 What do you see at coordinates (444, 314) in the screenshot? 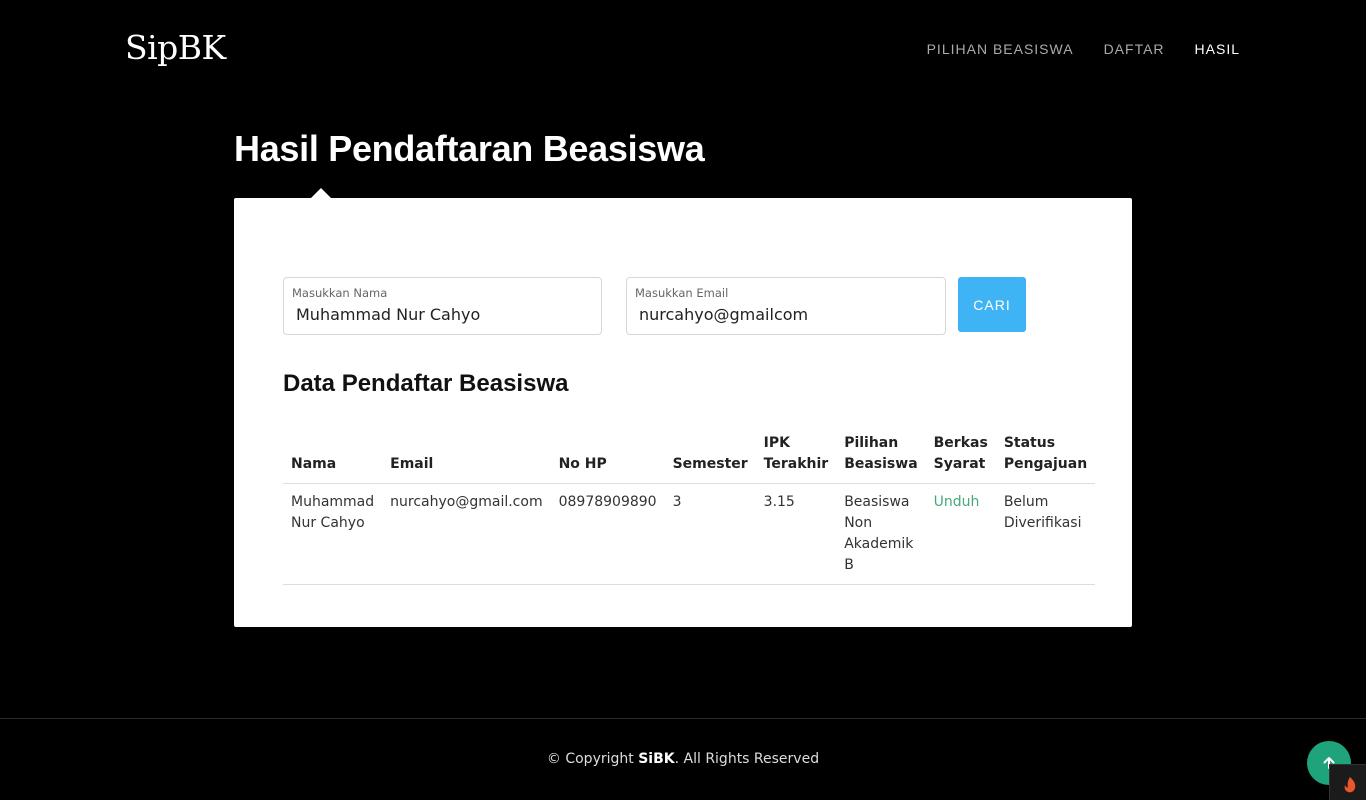
I see `name-input` at bounding box center [444, 314].